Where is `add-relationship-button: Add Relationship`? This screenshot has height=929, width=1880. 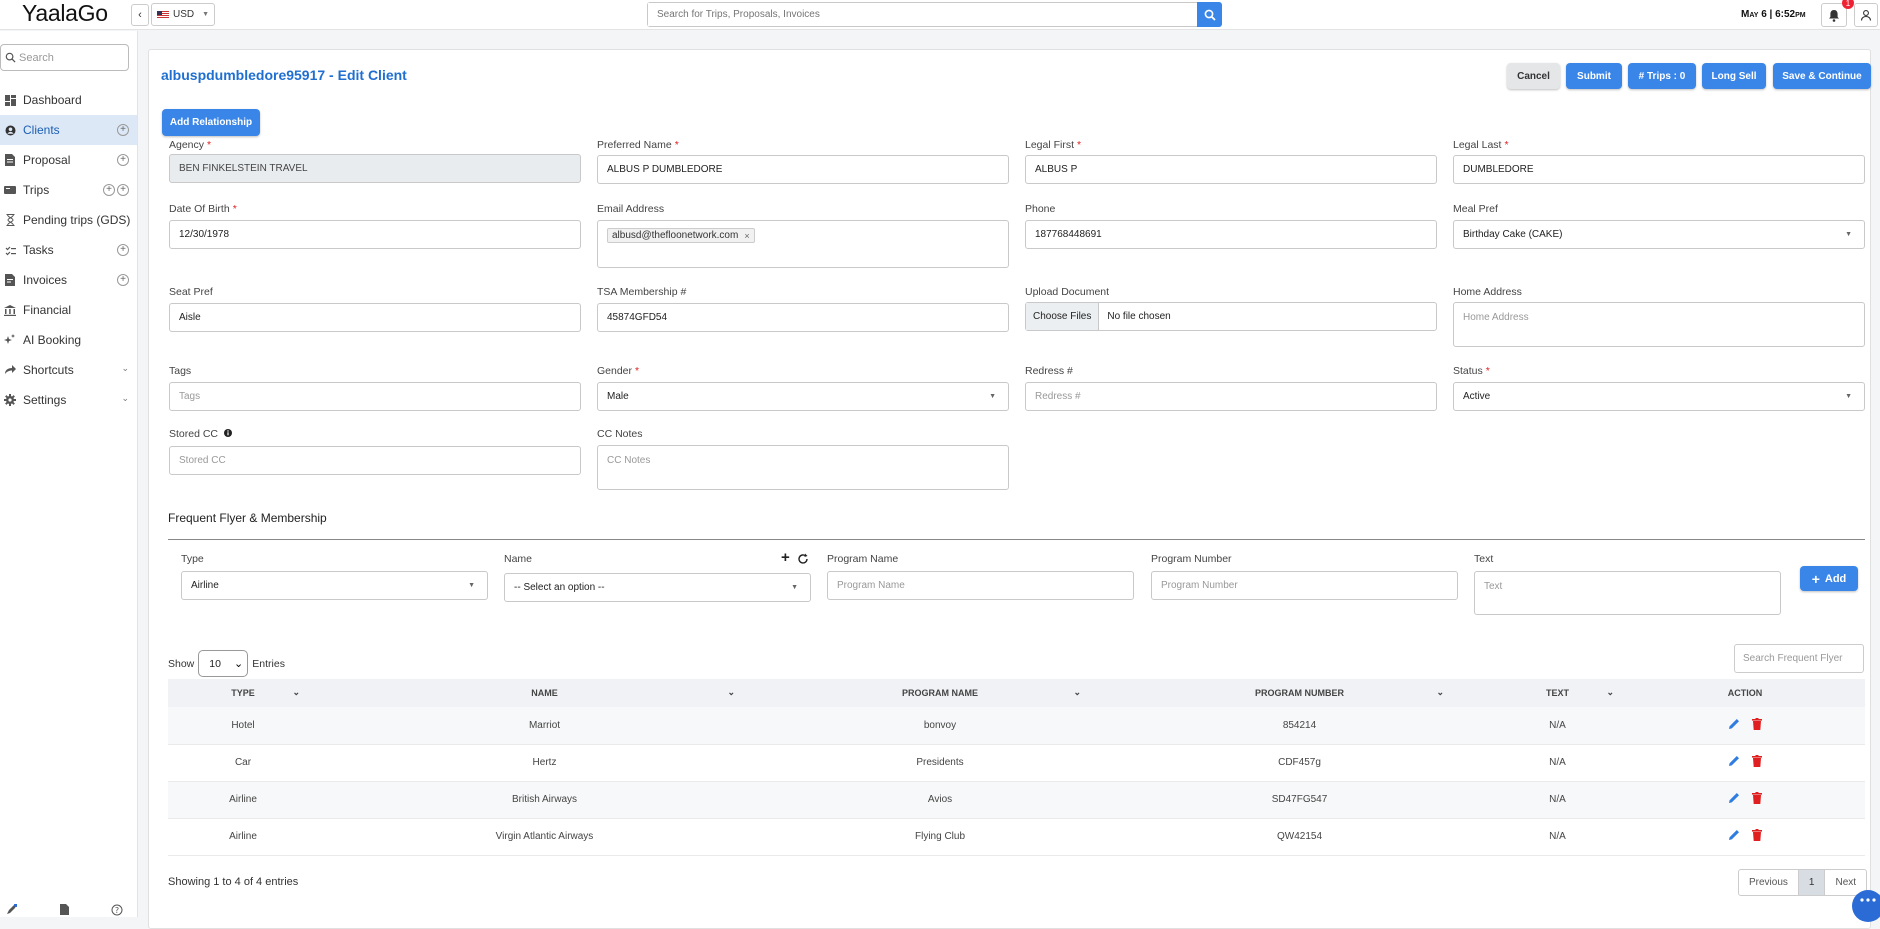
add-relationship-button: Add Relationship is located at coordinates (211, 122).